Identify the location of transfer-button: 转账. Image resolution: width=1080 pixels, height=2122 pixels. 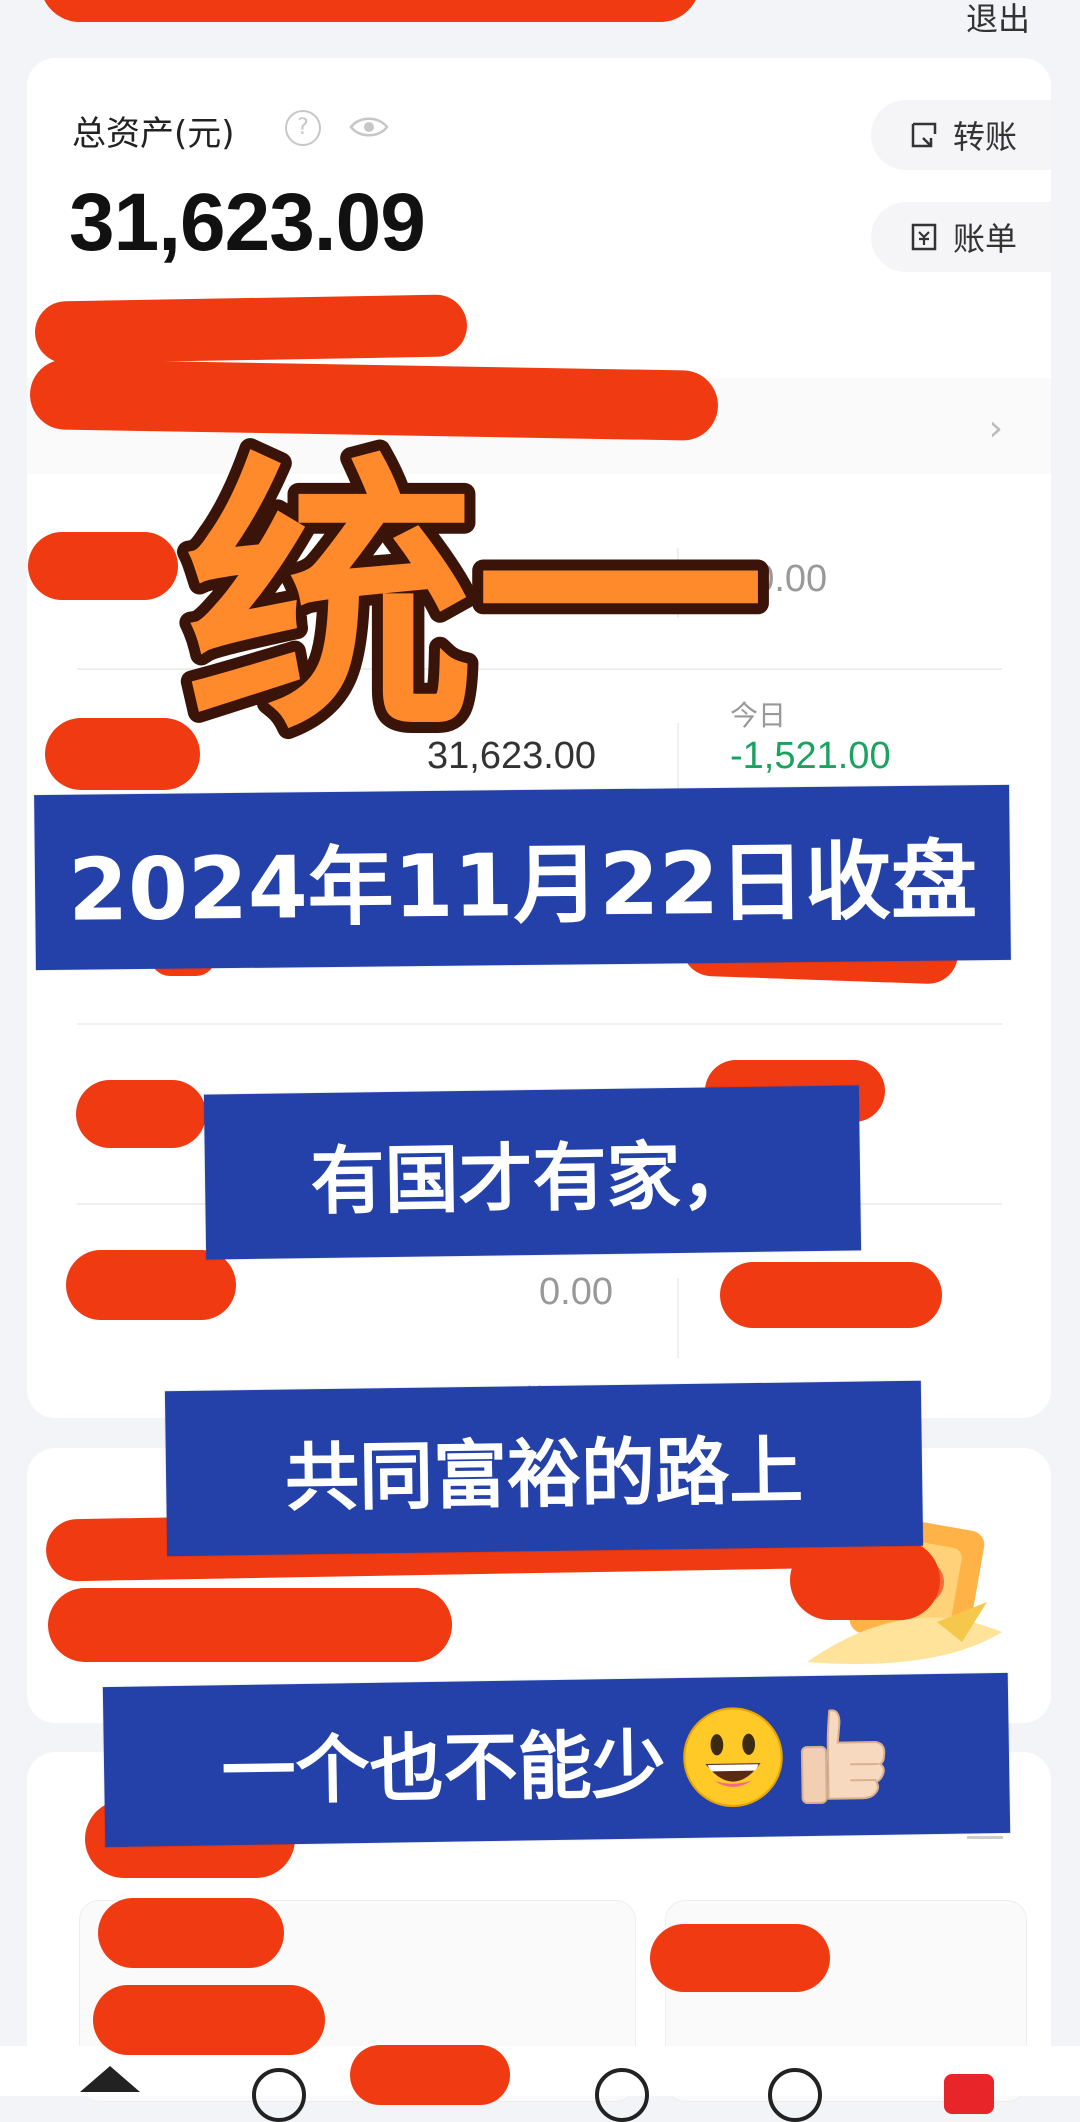
(961, 135).